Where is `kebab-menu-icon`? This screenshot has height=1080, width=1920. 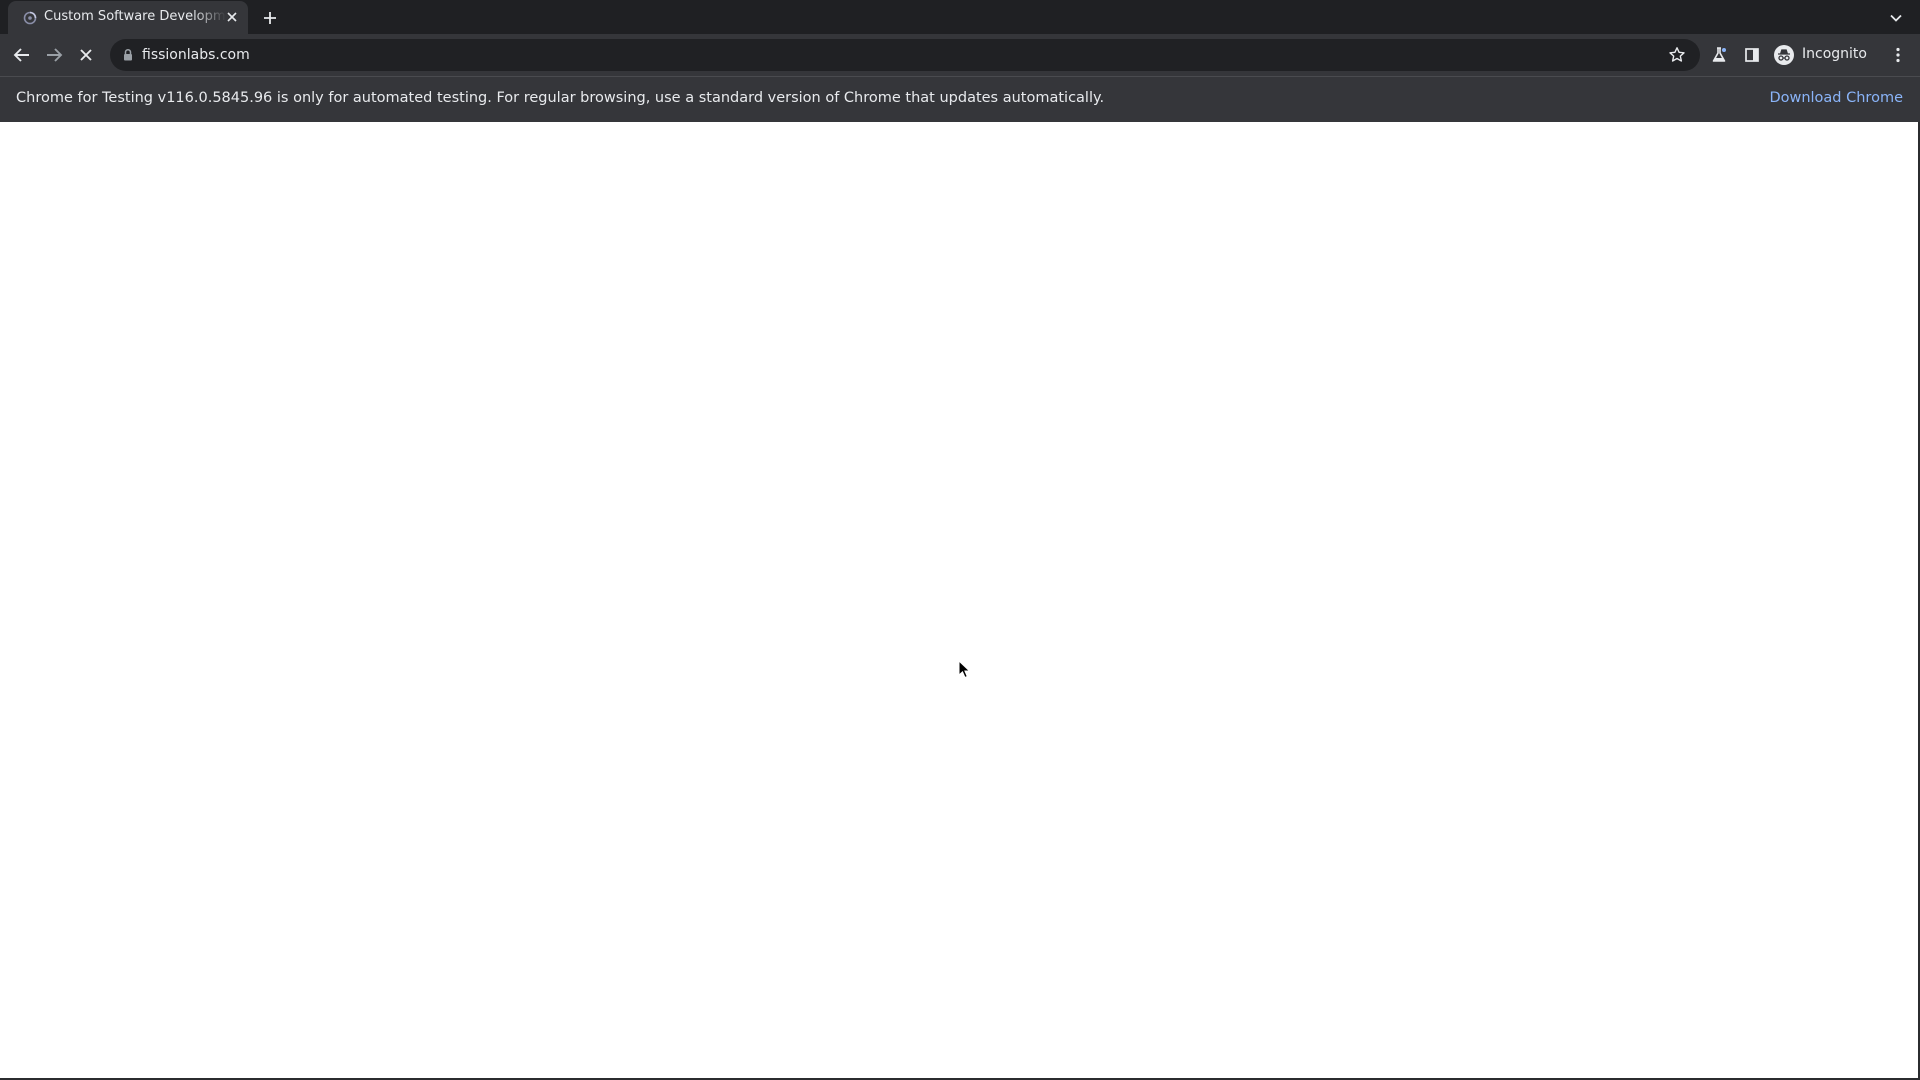
kebab-menu-icon is located at coordinates (1898, 55).